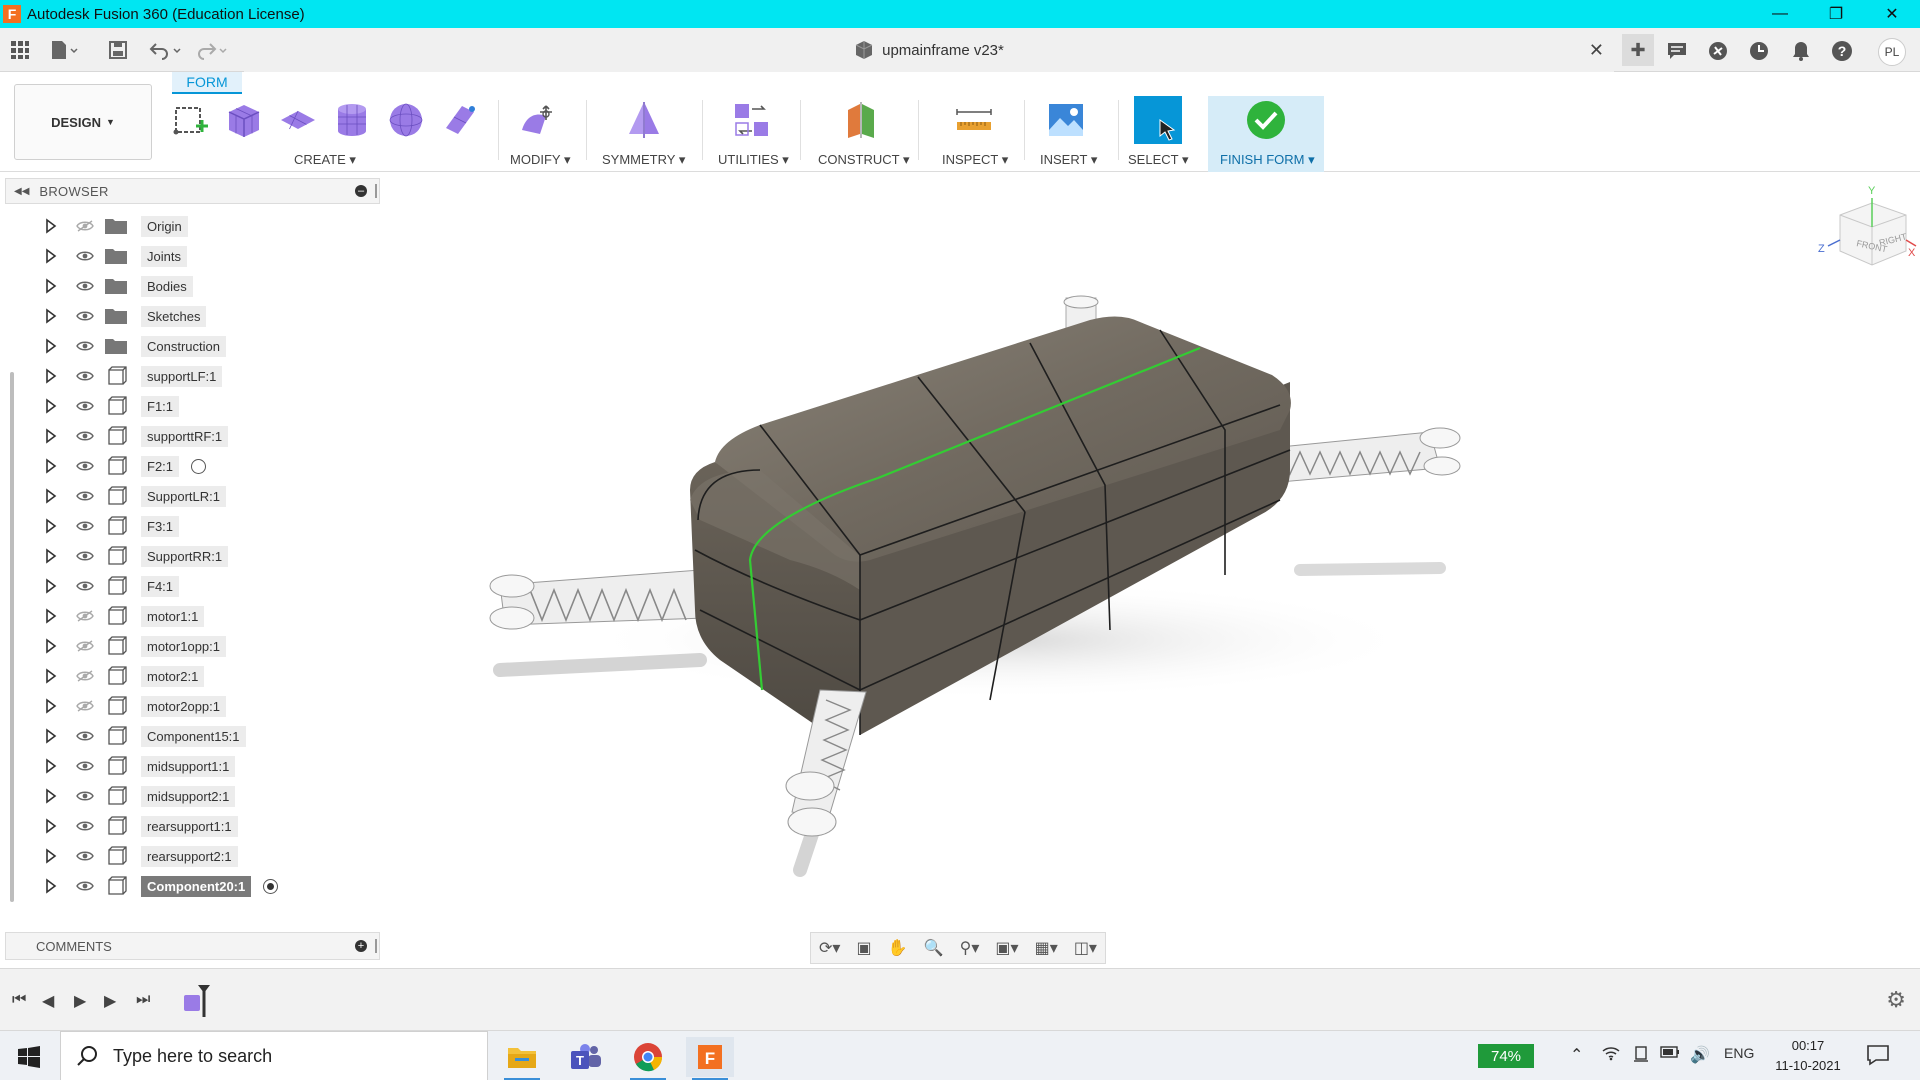 The image size is (1920, 1080). What do you see at coordinates (648, 1058) in the screenshot?
I see `chrome-icon` at bounding box center [648, 1058].